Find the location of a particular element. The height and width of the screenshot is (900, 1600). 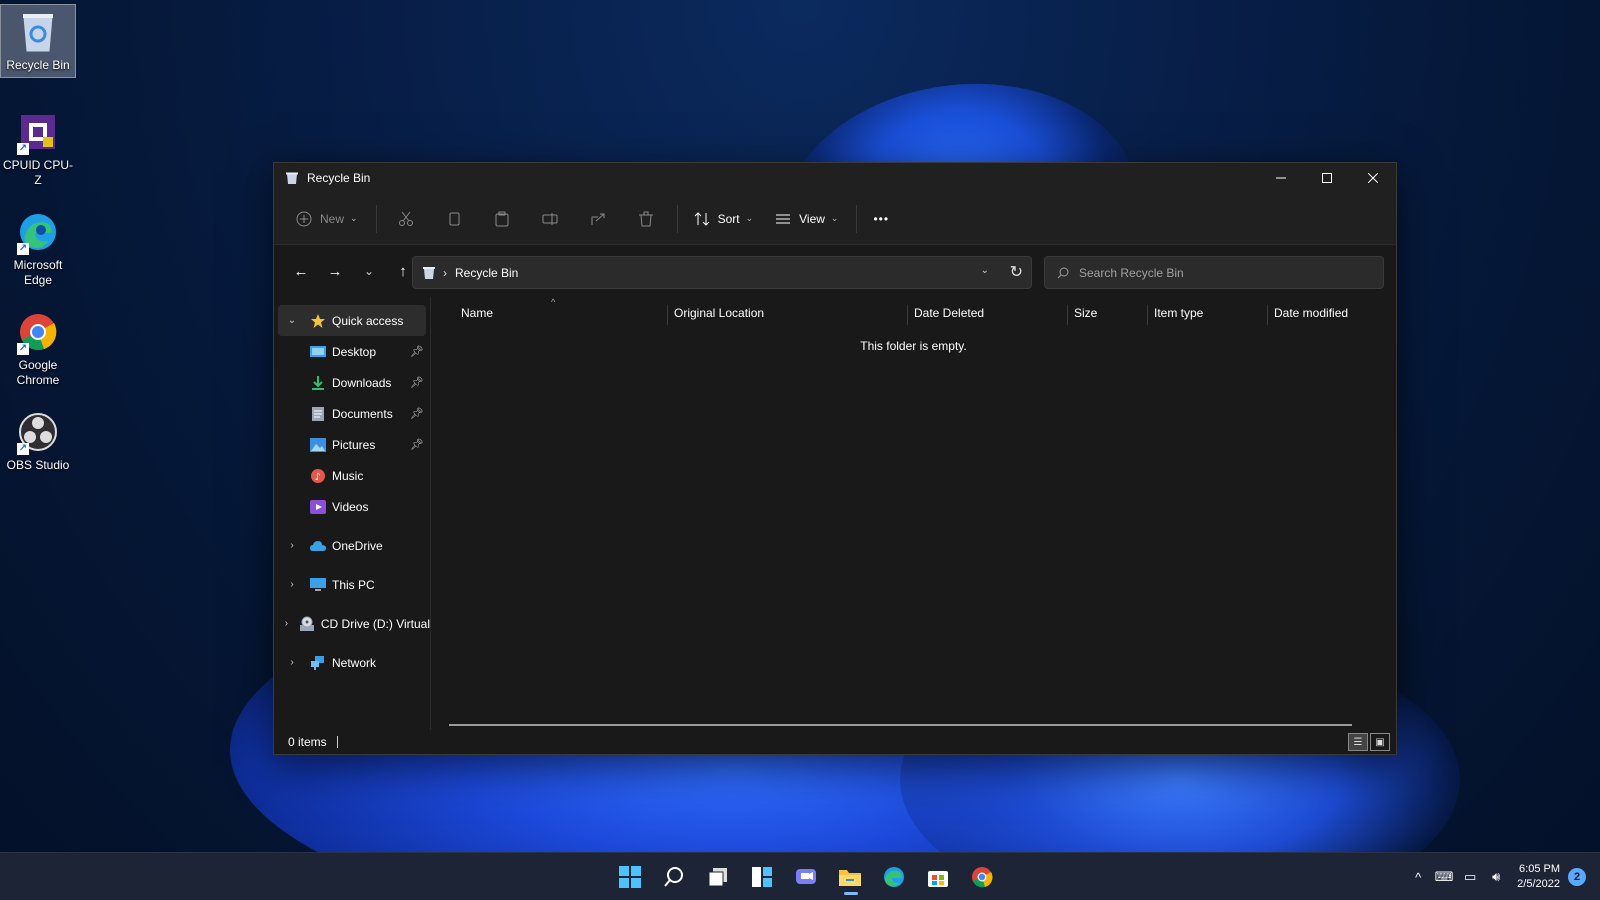

new-label: New is located at coordinates (332, 218).